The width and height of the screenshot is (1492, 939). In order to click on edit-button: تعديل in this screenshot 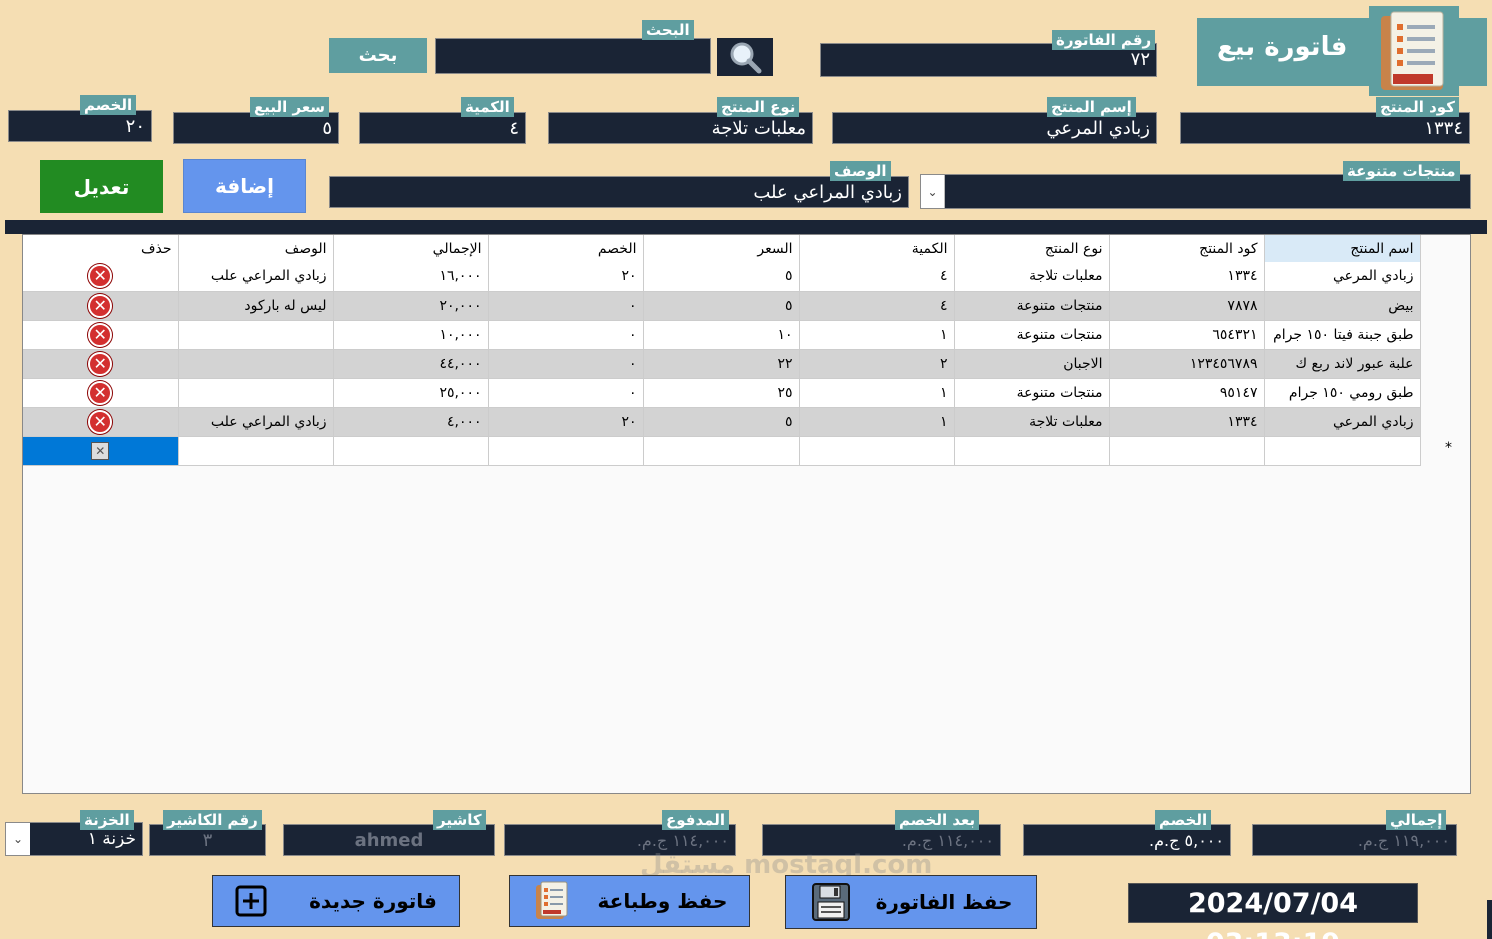, I will do `click(101, 186)`.